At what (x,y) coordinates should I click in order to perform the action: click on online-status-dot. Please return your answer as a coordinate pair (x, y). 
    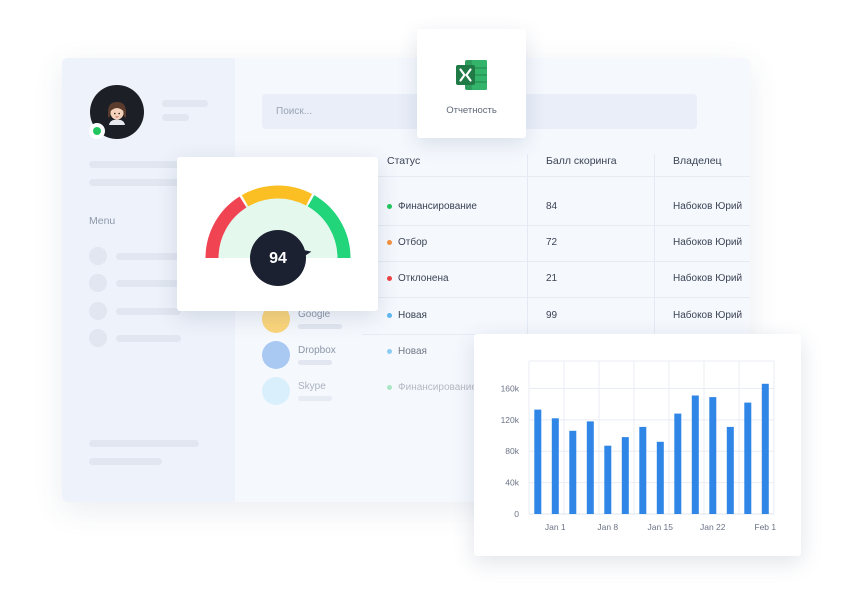
    Looking at the image, I should click on (97, 131).